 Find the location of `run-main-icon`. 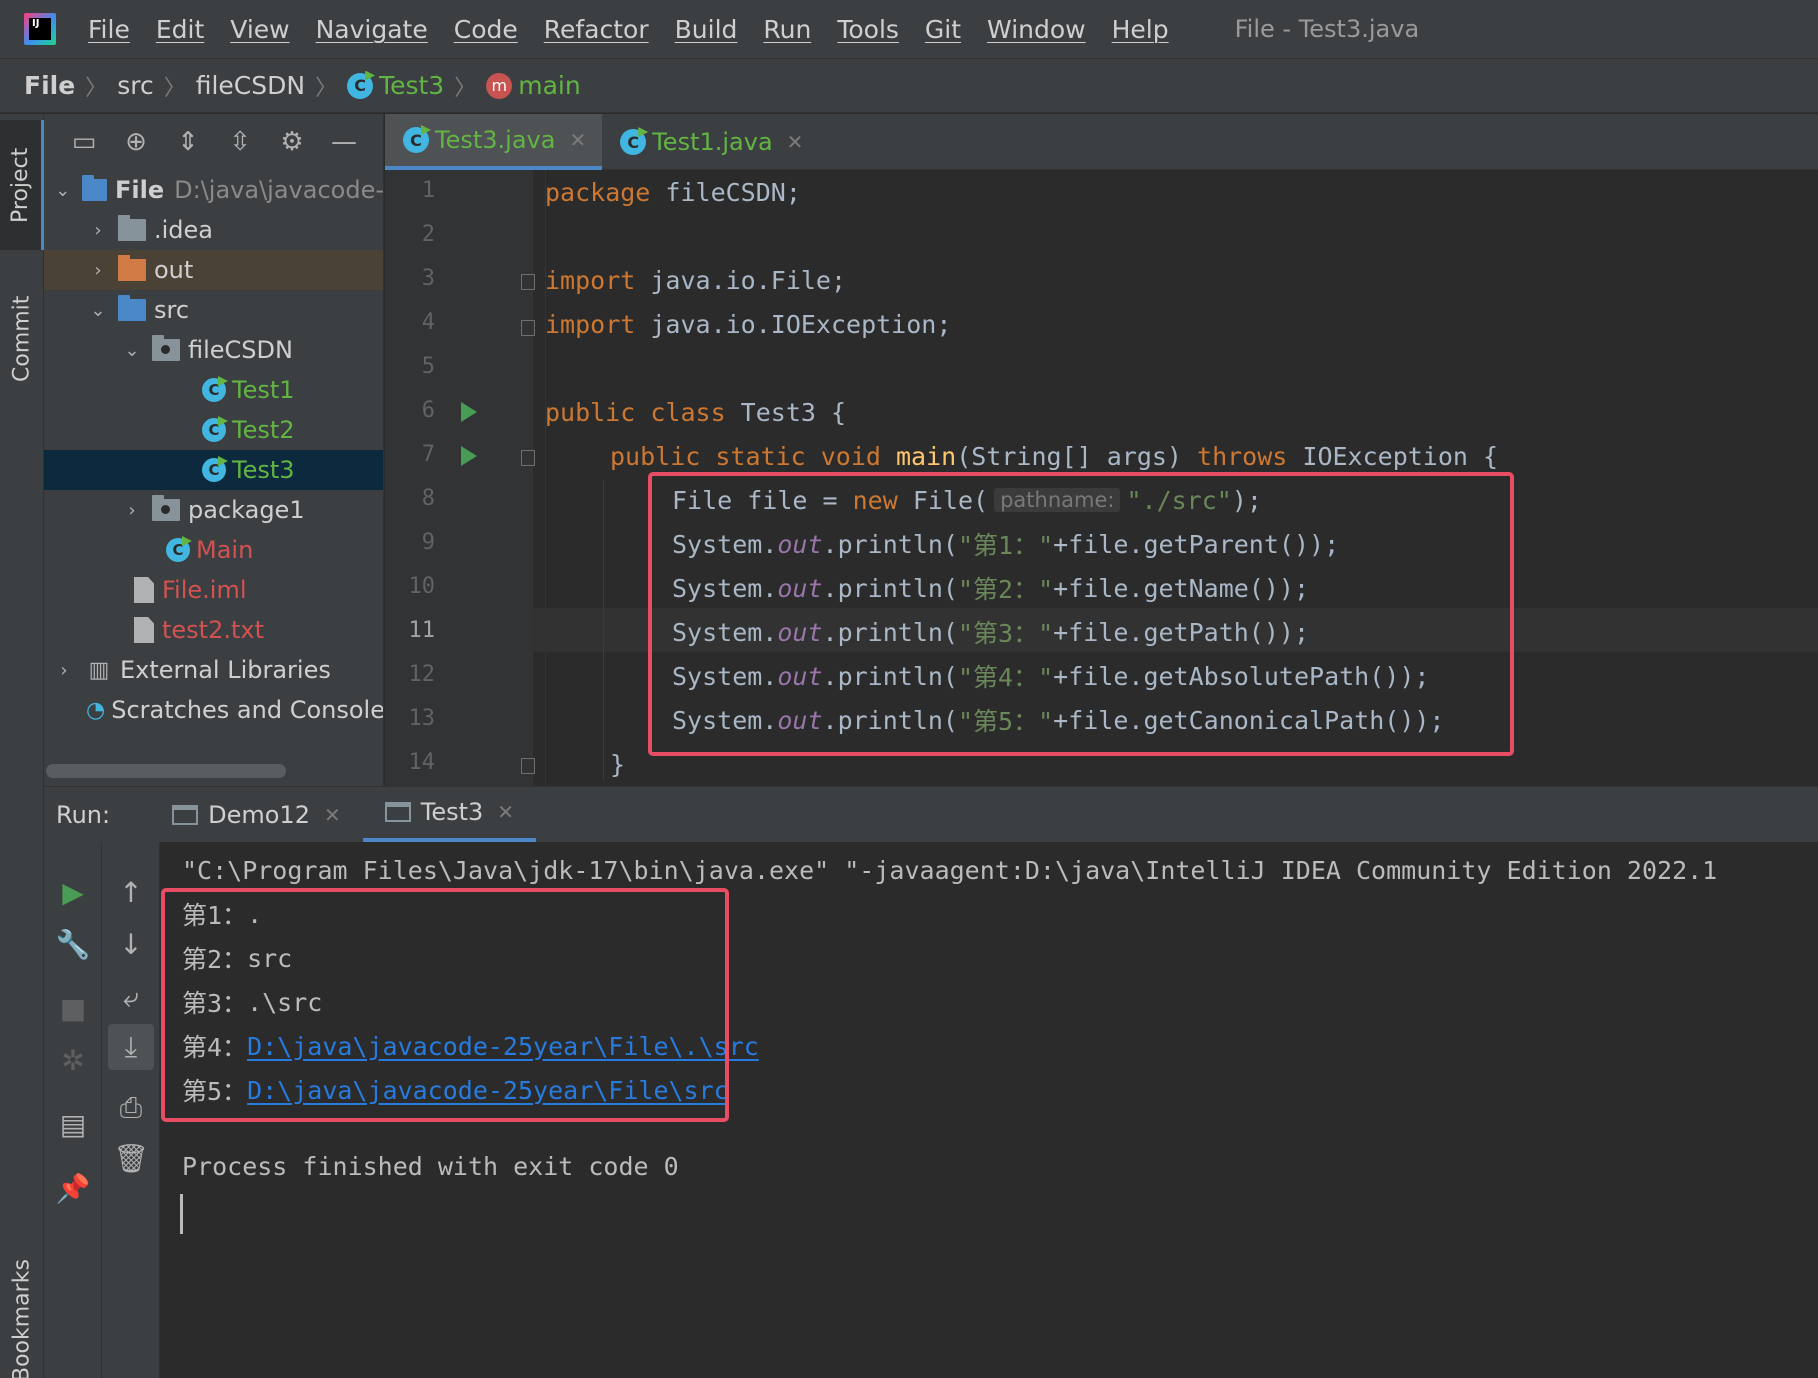

run-main-icon is located at coordinates (469, 456).